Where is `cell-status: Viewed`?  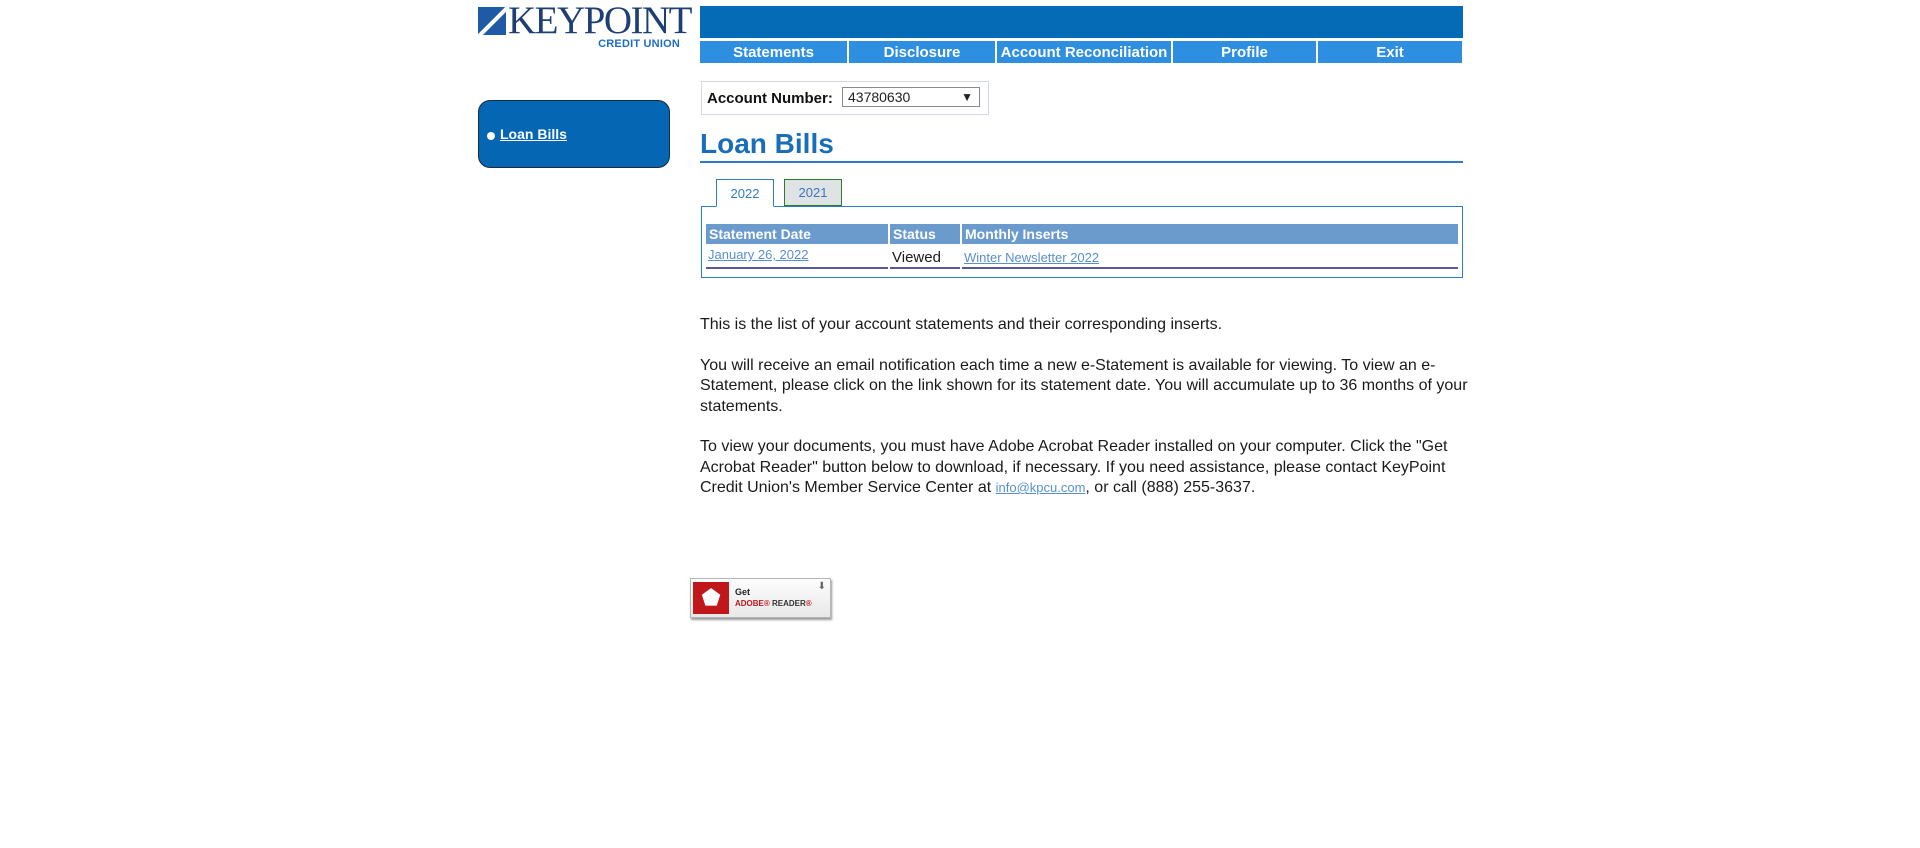 cell-status: Viewed is located at coordinates (925, 256).